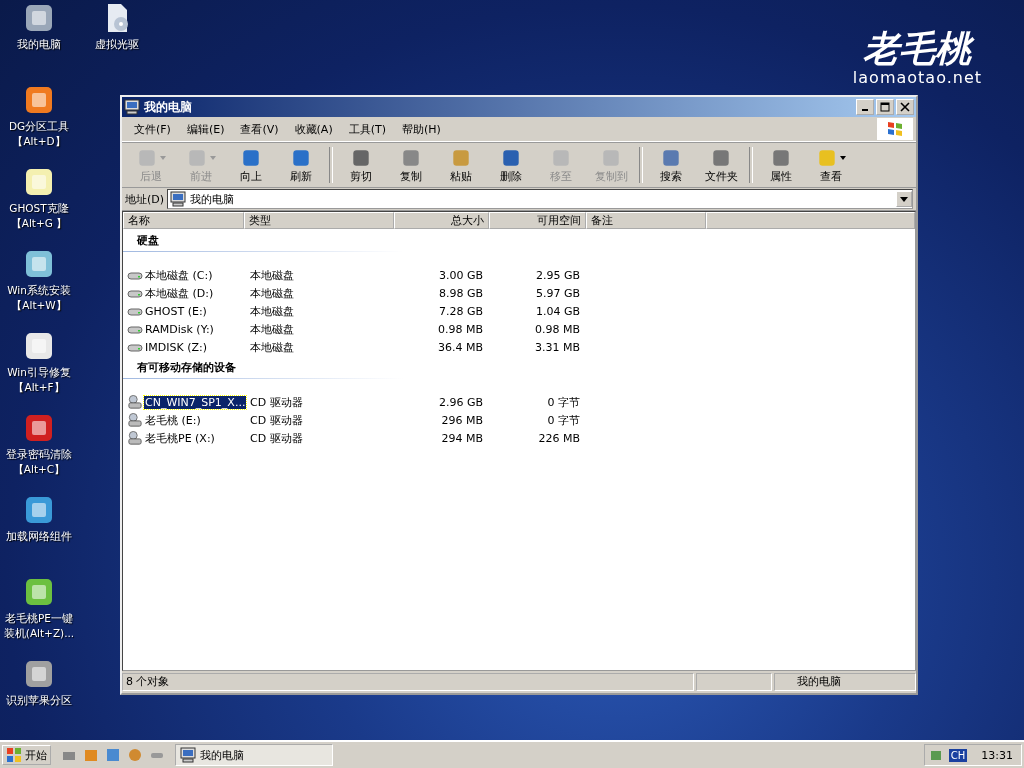 The height and width of the screenshot is (768, 1024). Describe the element at coordinates (319, 220) in the screenshot. I see `column-header: 类型` at that location.